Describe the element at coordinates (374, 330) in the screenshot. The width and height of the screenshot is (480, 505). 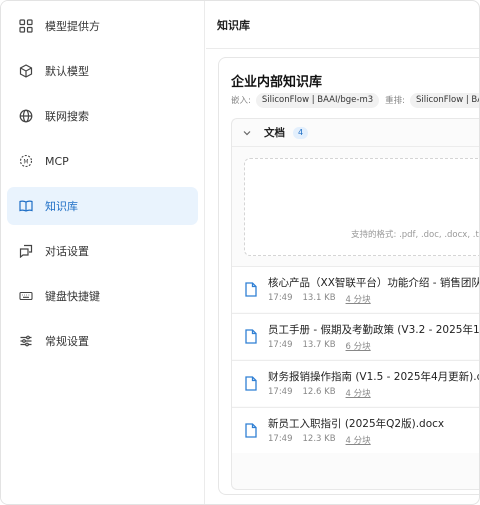
I see `file-name: 员工手册 - 假期及考勤政策 (V3.2 - 2025年1月更新).docx` at that location.